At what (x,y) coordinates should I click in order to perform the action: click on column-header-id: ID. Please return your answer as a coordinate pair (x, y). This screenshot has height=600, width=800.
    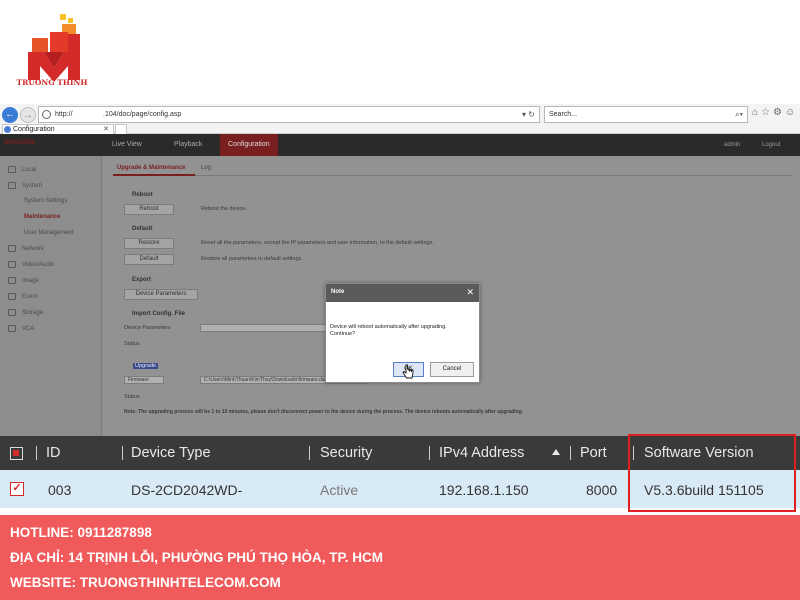
    Looking at the image, I should click on (53, 453).